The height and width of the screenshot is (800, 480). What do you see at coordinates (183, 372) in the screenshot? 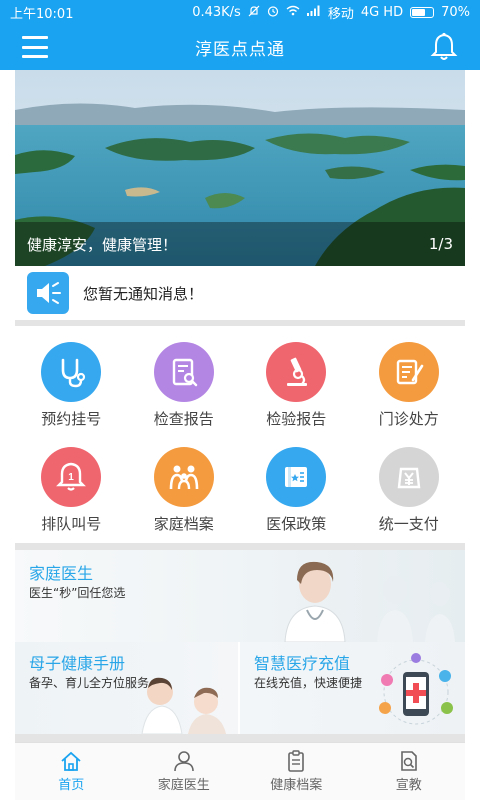
I see `report-search-icon` at bounding box center [183, 372].